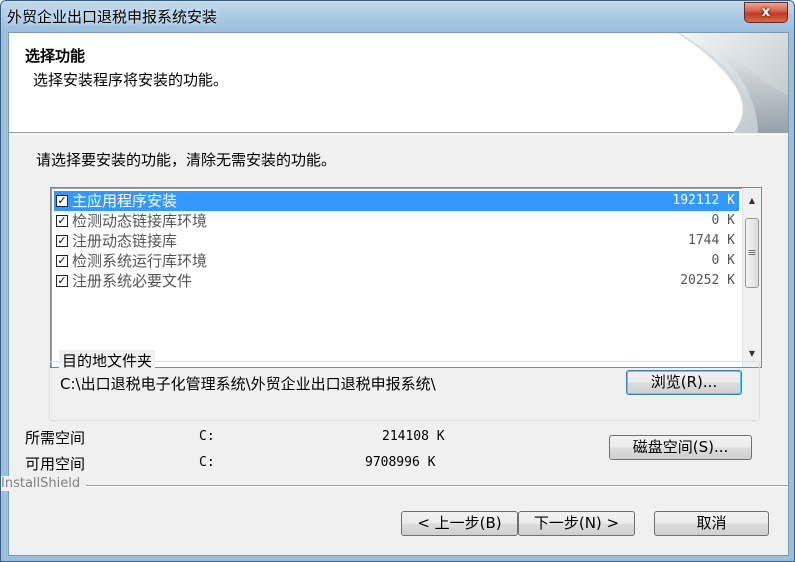 This screenshot has height=562, width=795. Describe the element at coordinates (397, 16) in the screenshot. I see `title-bar: 外贸企业出口退税申报系统安装 x` at that location.